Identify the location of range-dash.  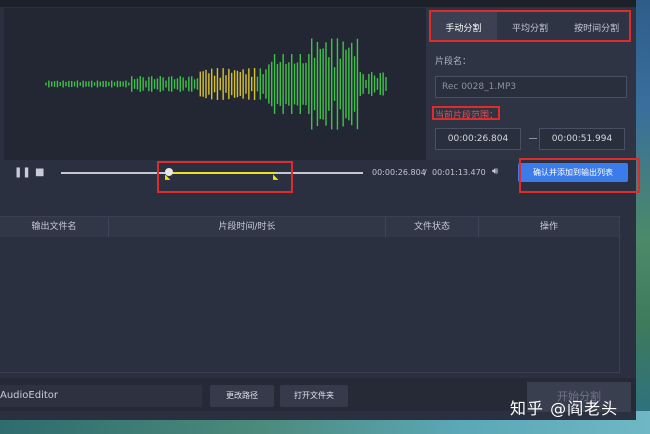
(533, 138).